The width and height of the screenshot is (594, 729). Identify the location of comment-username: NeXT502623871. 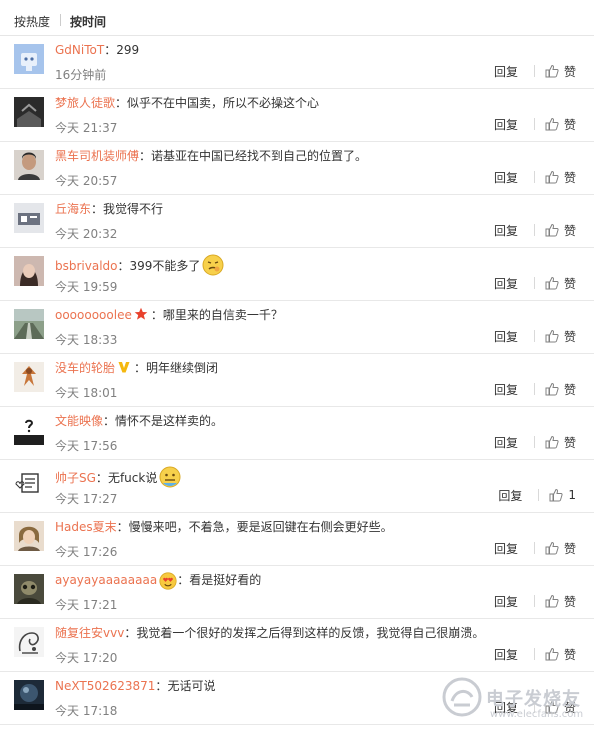
(105, 686).